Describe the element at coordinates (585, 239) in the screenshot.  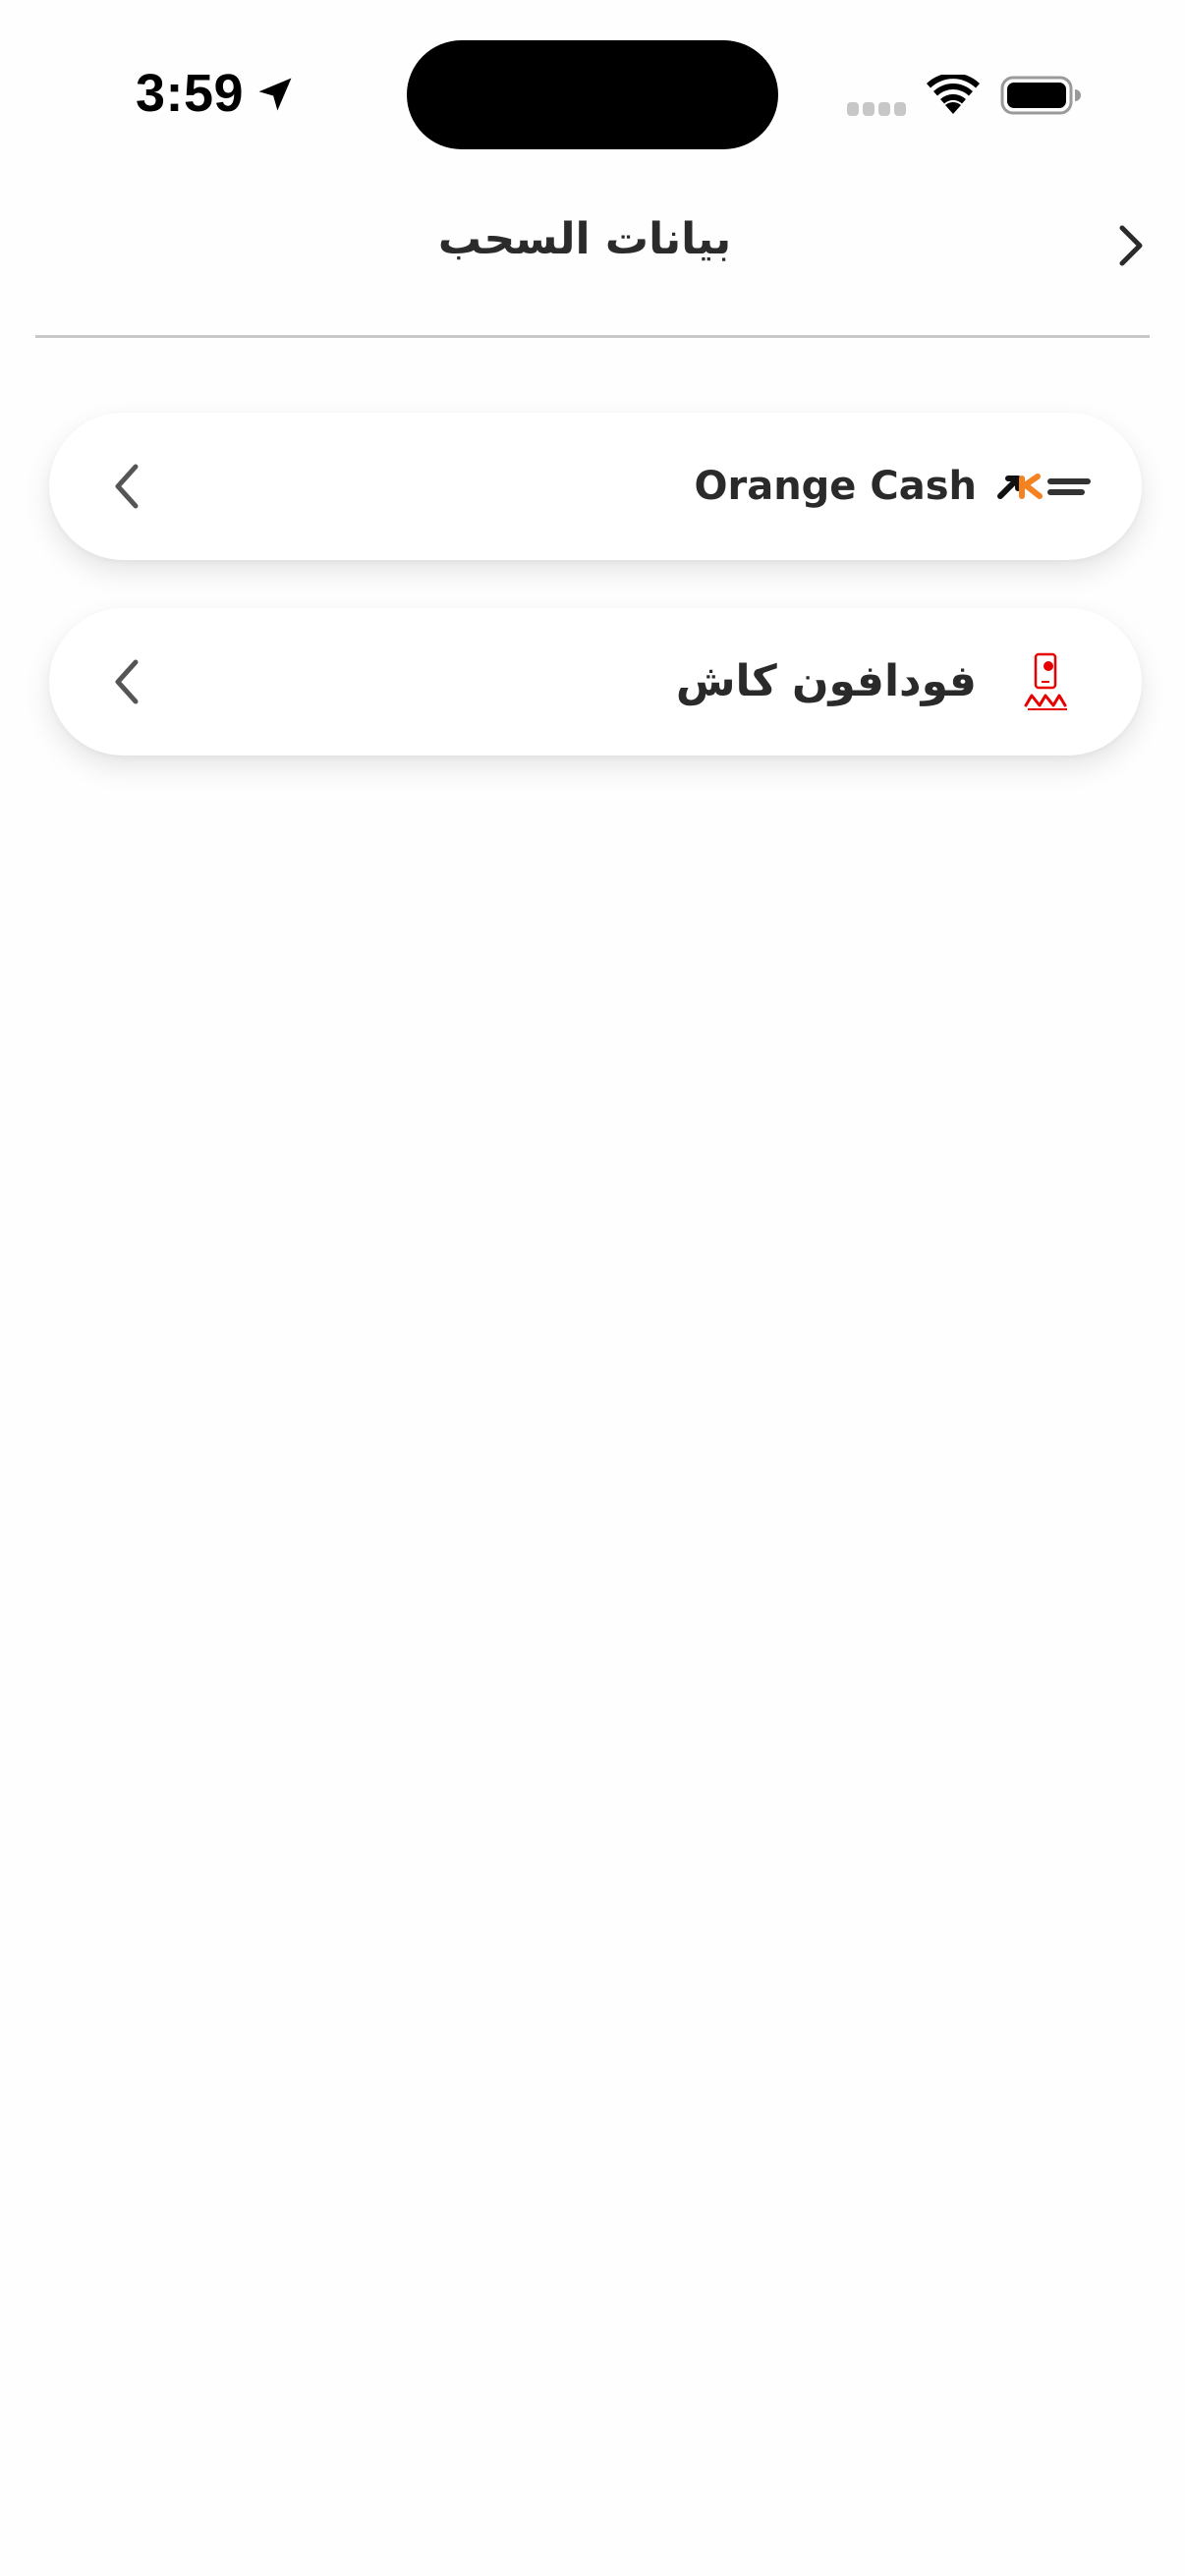
I see `page-title: بيانات السحب` at that location.